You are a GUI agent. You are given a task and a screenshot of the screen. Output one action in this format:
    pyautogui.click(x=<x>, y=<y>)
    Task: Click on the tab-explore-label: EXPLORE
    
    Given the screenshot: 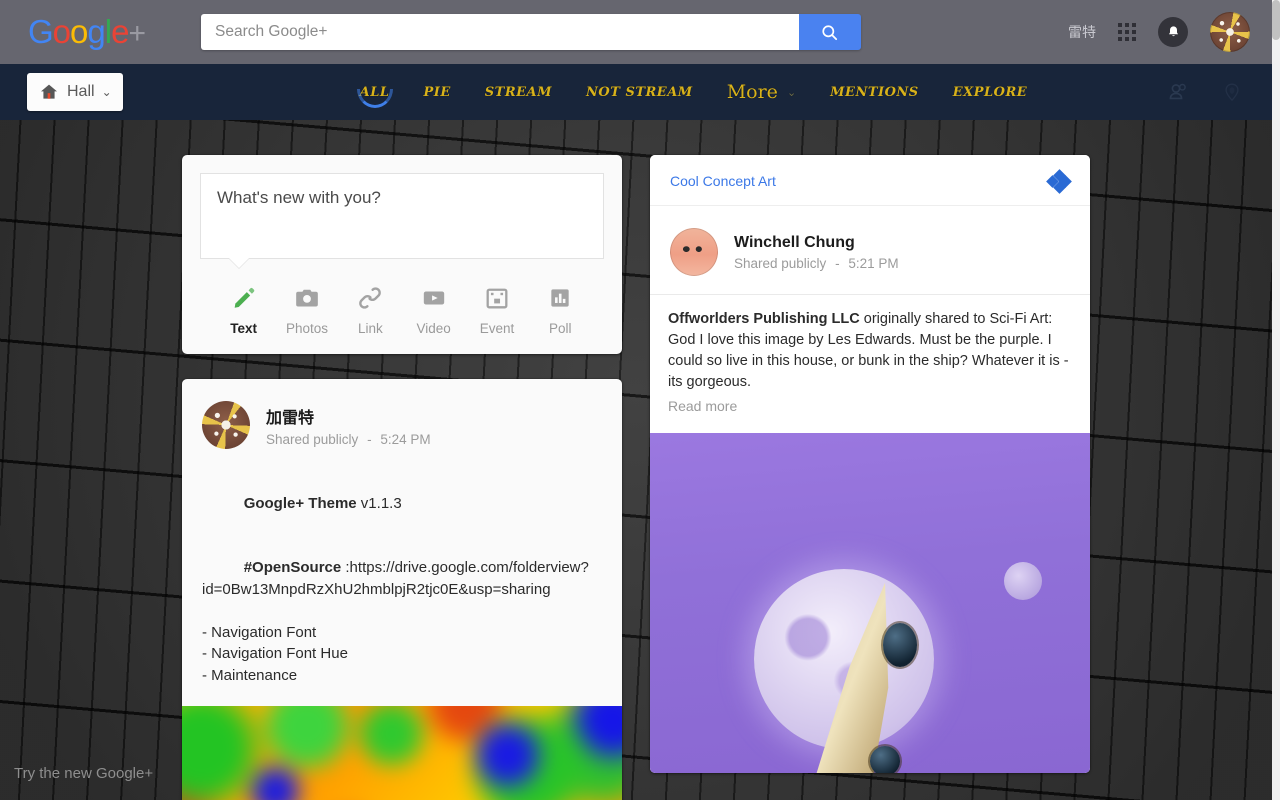 What is the action you would take?
    pyautogui.click(x=990, y=92)
    